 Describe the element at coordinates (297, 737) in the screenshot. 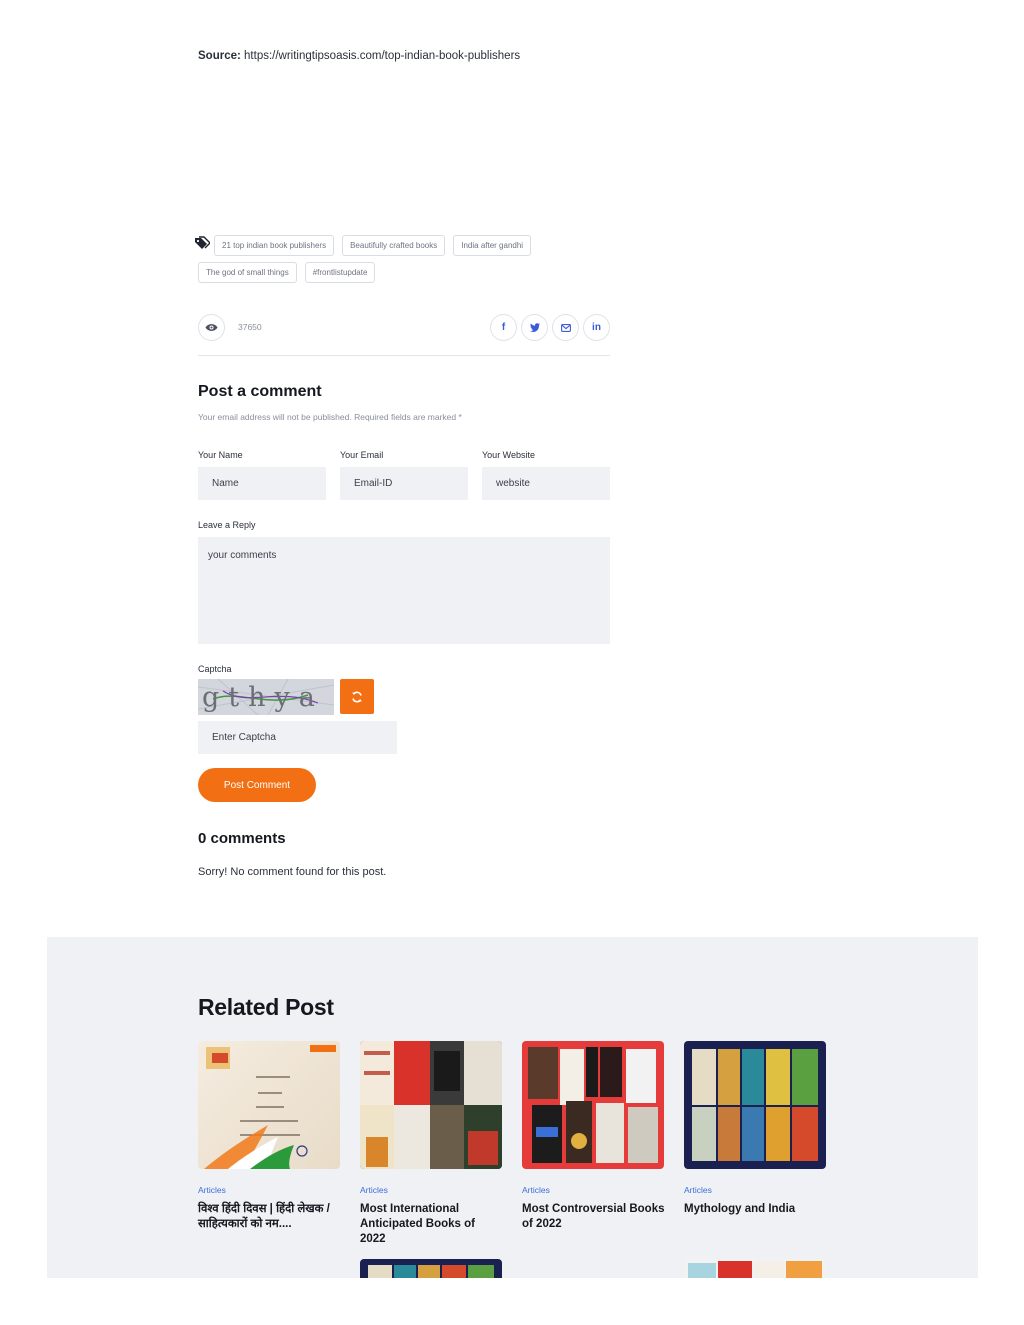

I see `captcha-field` at that location.